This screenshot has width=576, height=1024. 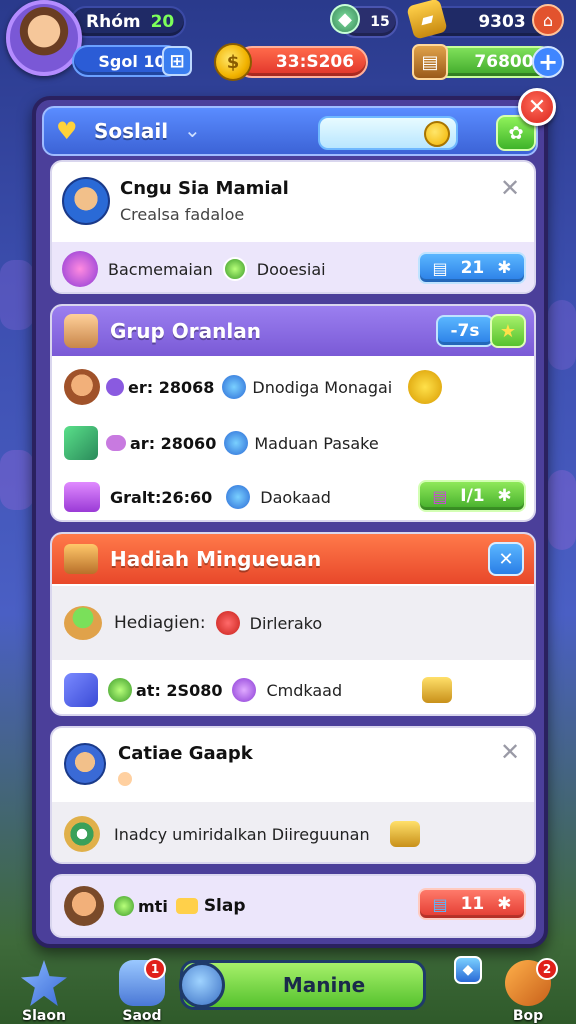 I want to click on card-title: Cngu Sia Mamial, so click(x=204, y=188).